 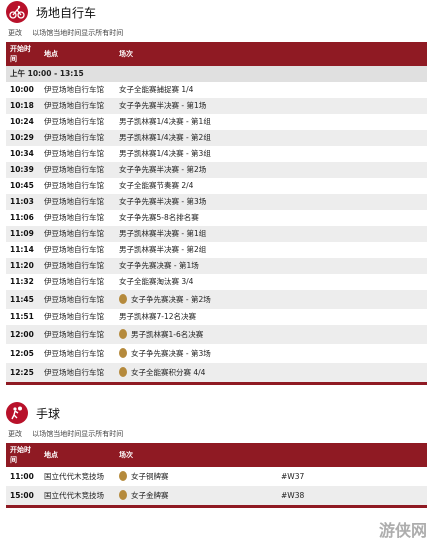 I want to click on table-row: 11:14 伊豆场地自行车馆 男子凯林赛半决赛 - 第2组, so click(x=216, y=250).